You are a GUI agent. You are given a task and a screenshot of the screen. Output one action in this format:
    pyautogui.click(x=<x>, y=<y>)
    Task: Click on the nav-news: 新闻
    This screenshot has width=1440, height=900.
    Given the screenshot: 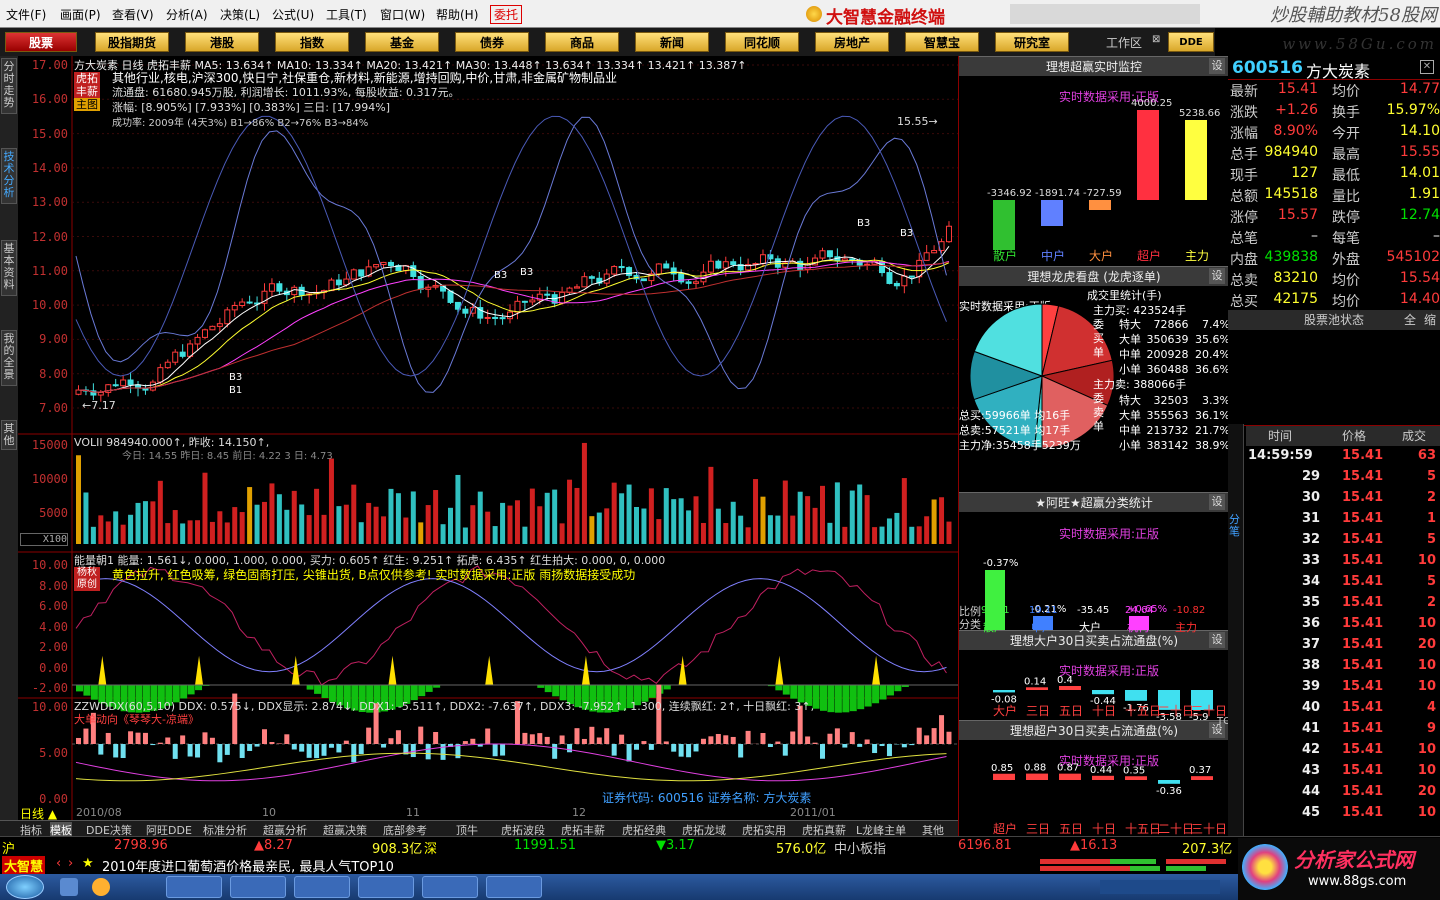 What is the action you would take?
    pyautogui.click(x=672, y=42)
    